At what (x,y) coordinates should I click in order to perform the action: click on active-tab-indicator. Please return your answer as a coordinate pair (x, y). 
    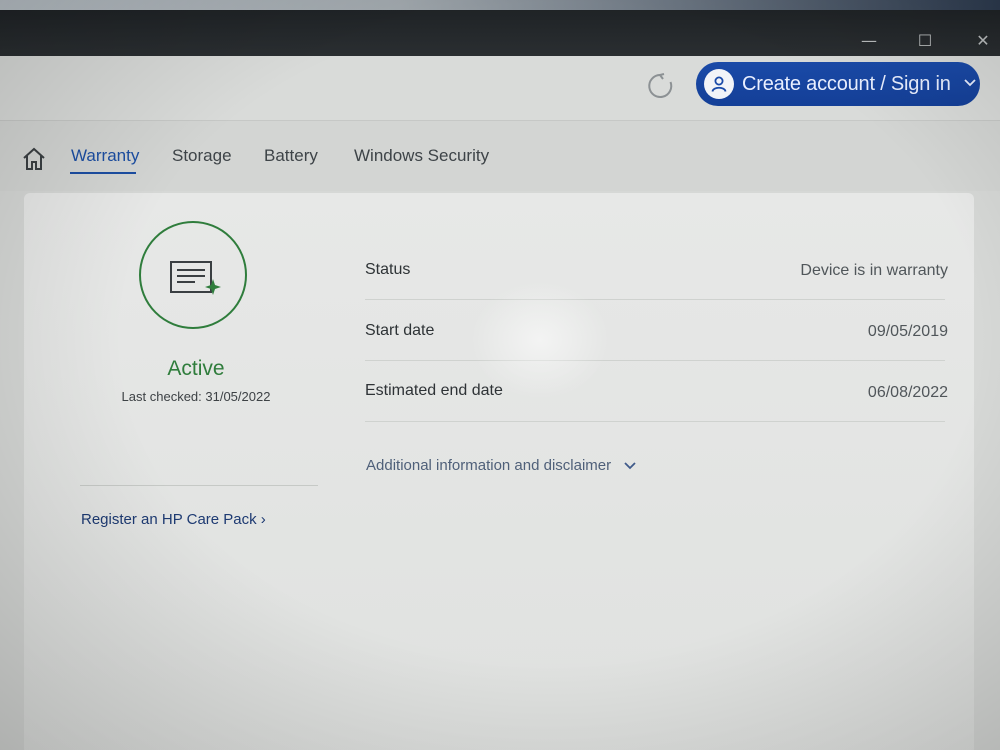
    Looking at the image, I should click on (103, 173).